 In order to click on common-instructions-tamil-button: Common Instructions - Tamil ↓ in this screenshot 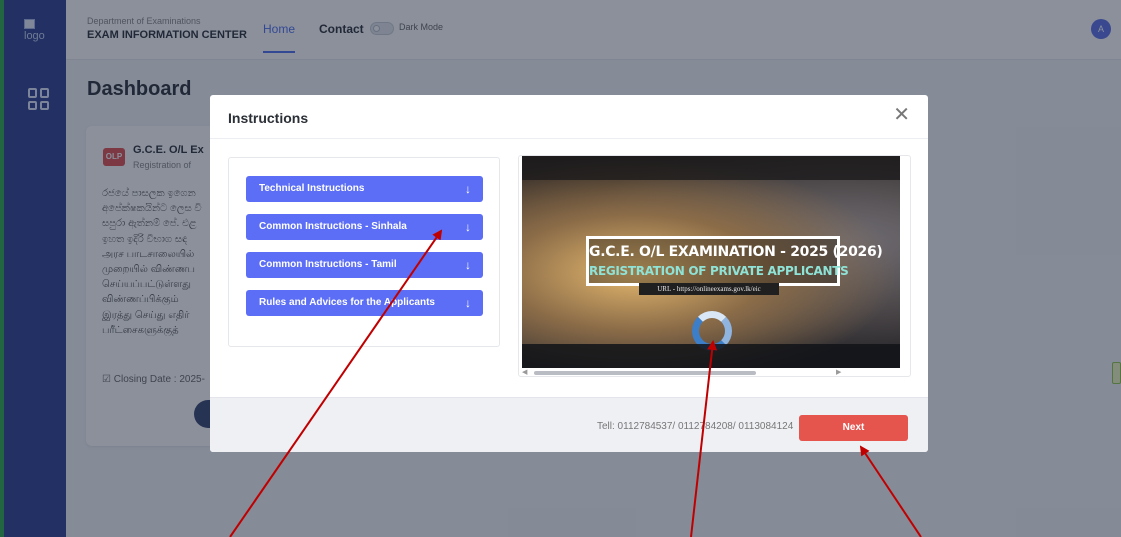, I will do `click(364, 265)`.